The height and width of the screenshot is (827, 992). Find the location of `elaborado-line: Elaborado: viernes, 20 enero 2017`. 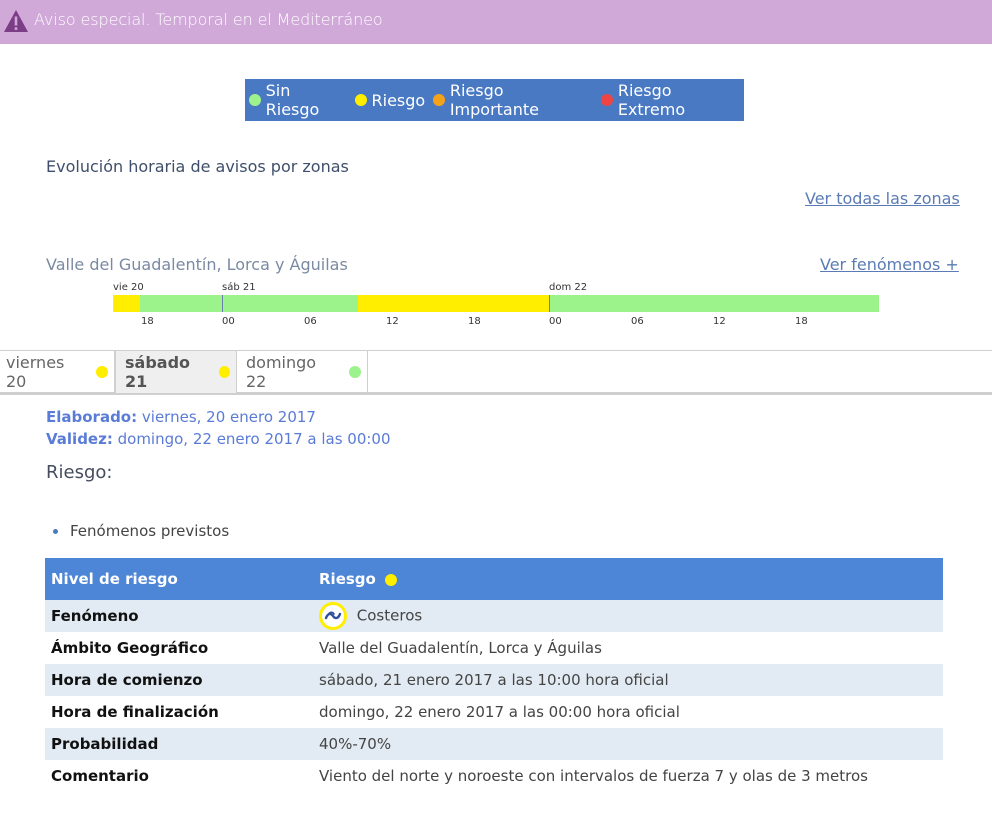

elaborado-line: Elaborado: viernes, 20 enero 2017 is located at coordinates (181, 417).